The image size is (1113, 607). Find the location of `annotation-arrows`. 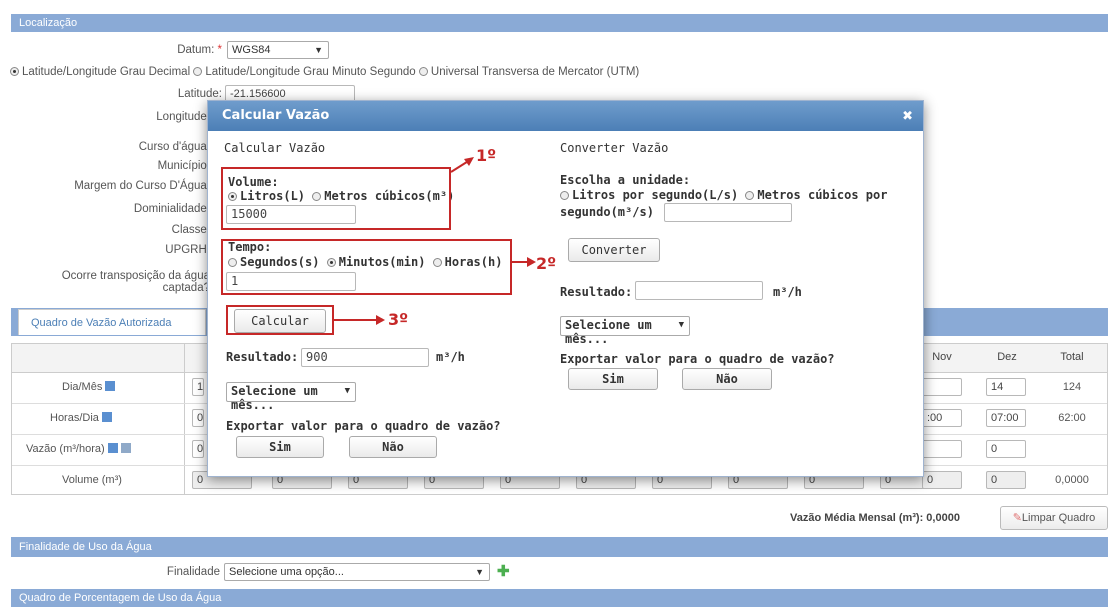

annotation-arrows is located at coordinates (435, 241).